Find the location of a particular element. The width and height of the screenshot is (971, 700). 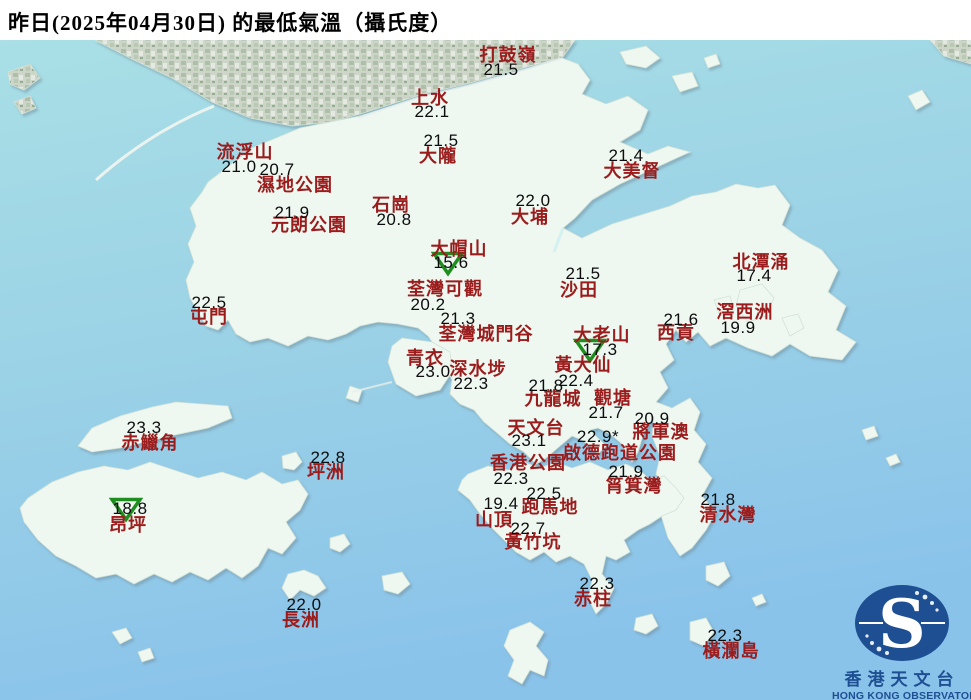

title-bar: 昨日(2025年04月30日) 的最低氣溫（攝氏度） is located at coordinates (485, 20).